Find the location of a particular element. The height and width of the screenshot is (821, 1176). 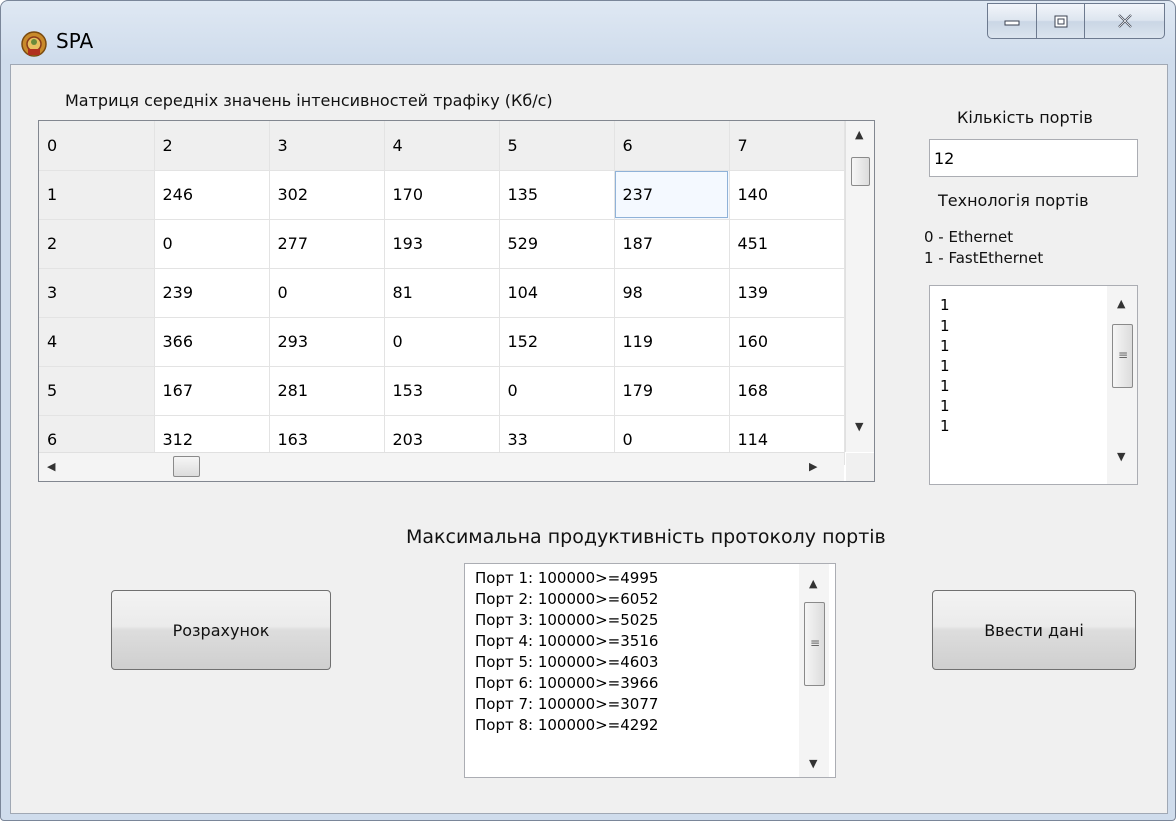

list-item: Порт 5: 100000>=4603 is located at coordinates (650, 662).